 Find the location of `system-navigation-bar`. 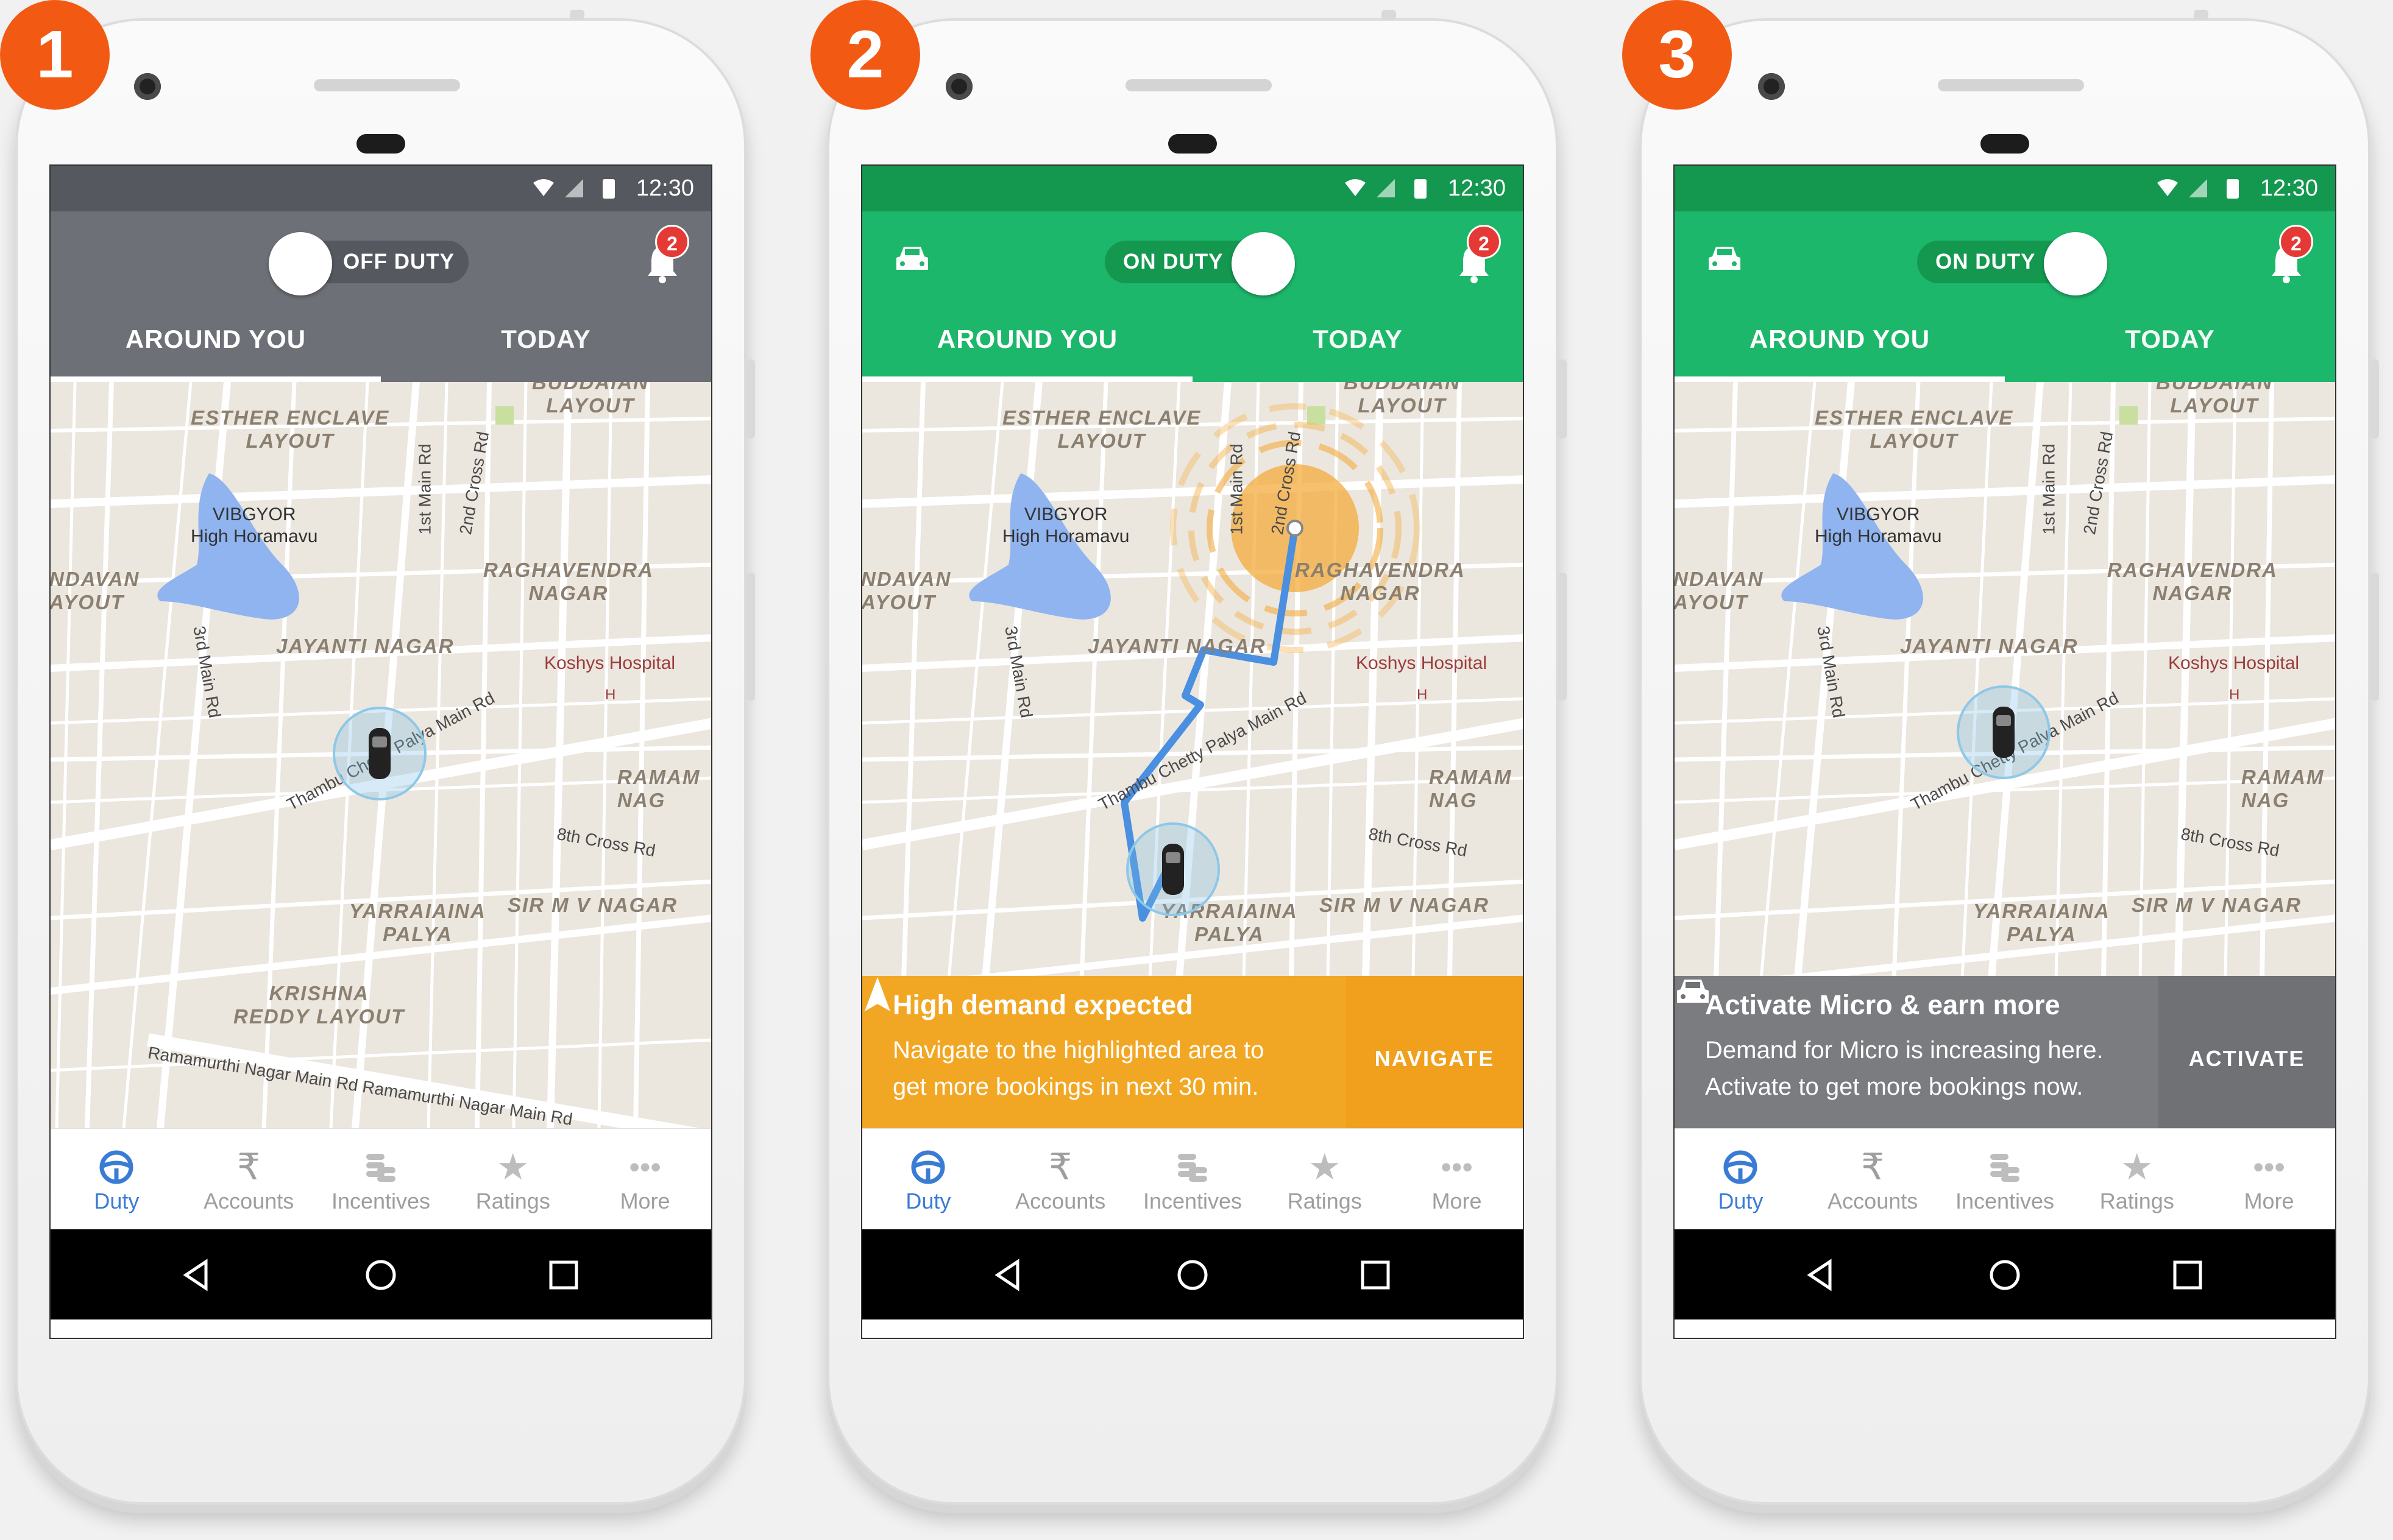

system-navigation-bar is located at coordinates (1193, 1274).